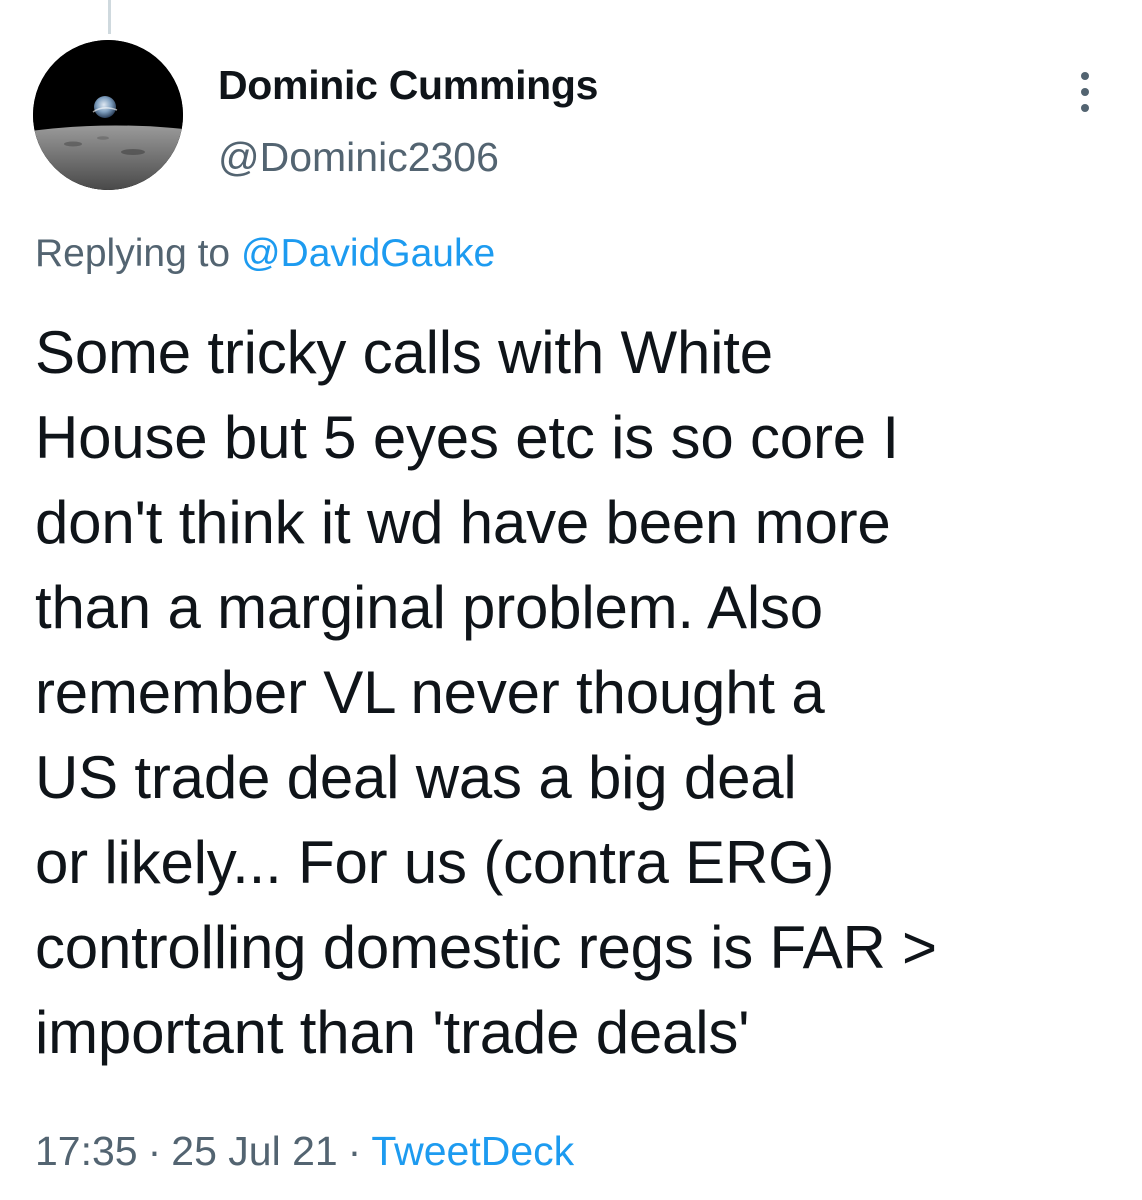  Describe the element at coordinates (392, 1032) in the screenshot. I see `tweet-text-line: important than 'trade deals'` at that location.